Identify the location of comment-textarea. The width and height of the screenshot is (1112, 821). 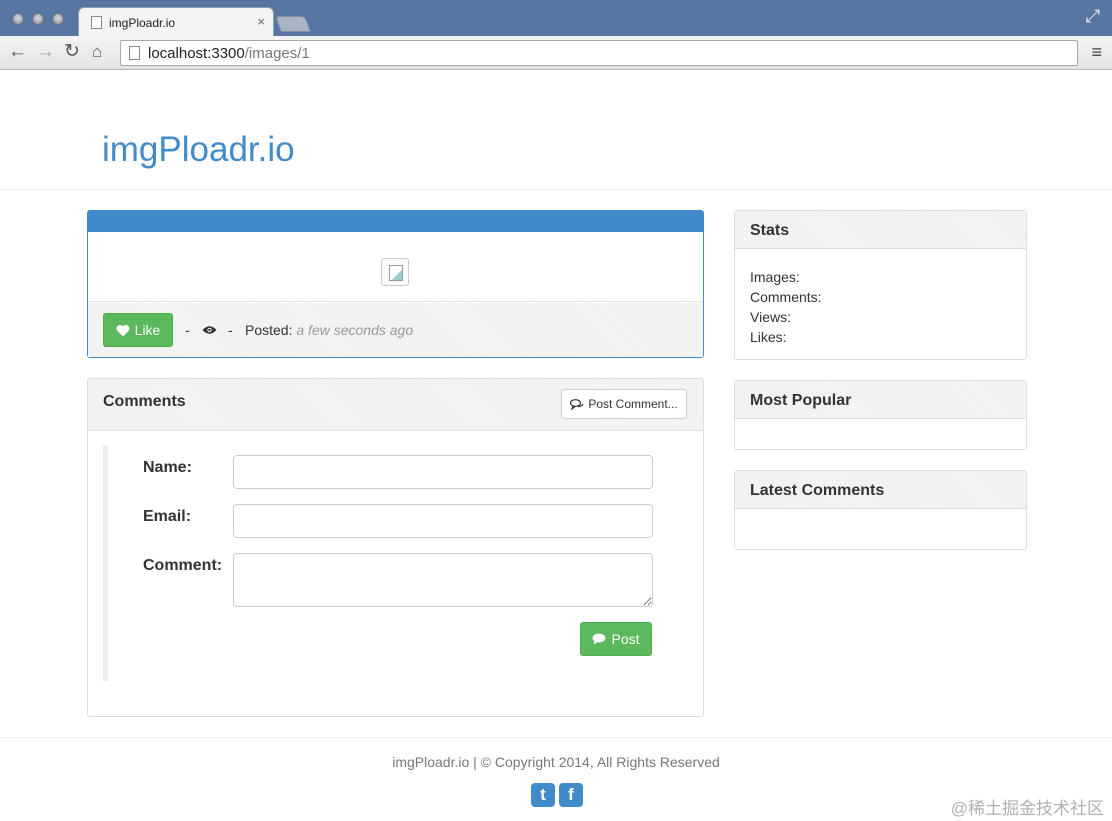
(443, 580).